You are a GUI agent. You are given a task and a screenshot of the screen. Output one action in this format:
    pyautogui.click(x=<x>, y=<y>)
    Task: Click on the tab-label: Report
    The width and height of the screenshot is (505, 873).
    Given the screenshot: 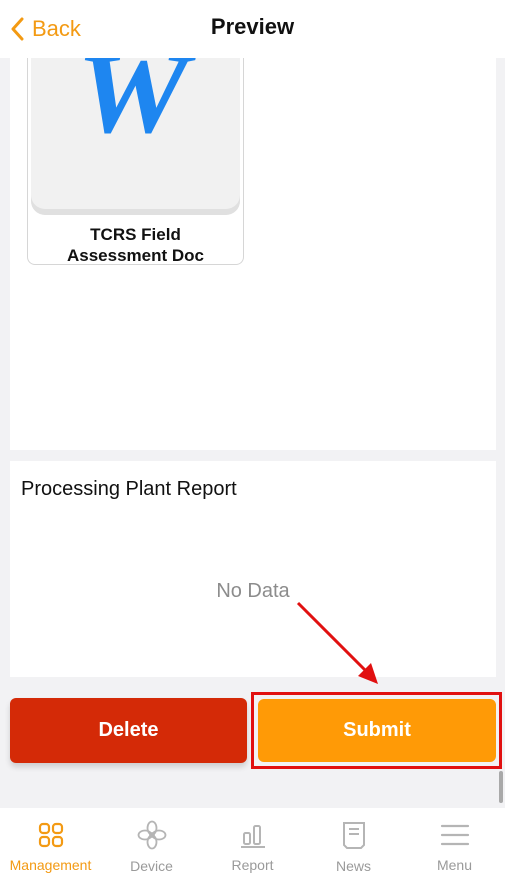 What is the action you would take?
    pyautogui.click(x=252, y=865)
    